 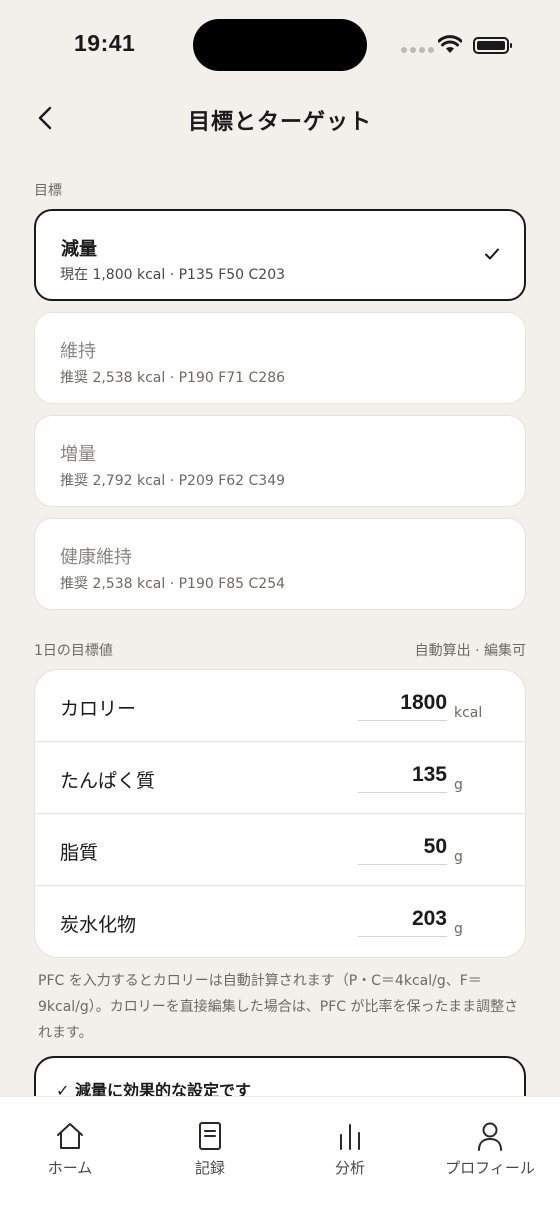 What do you see at coordinates (209, 1168) in the screenshot?
I see `tab-label: 記録` at bounding box center [209, 1168].